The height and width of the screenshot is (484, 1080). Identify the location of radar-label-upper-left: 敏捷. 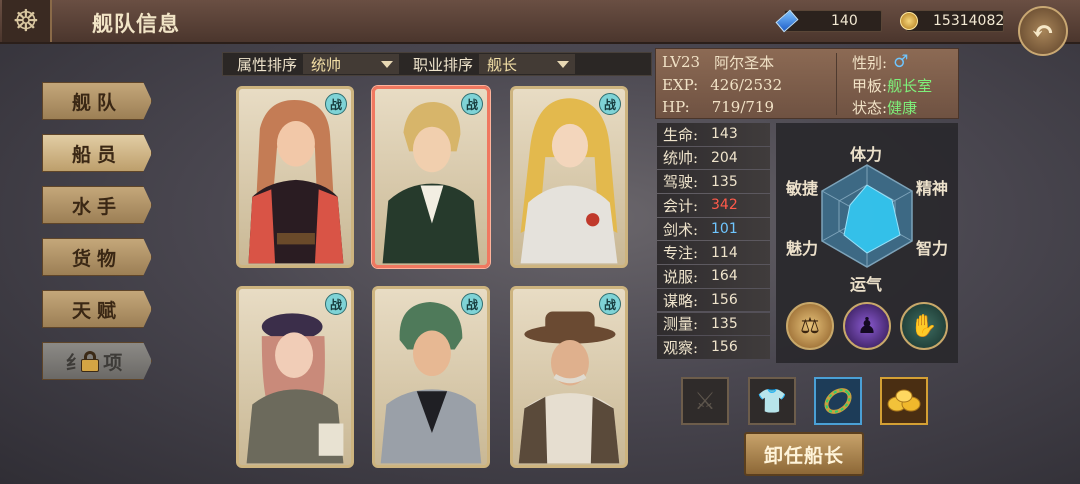
(802, 188).